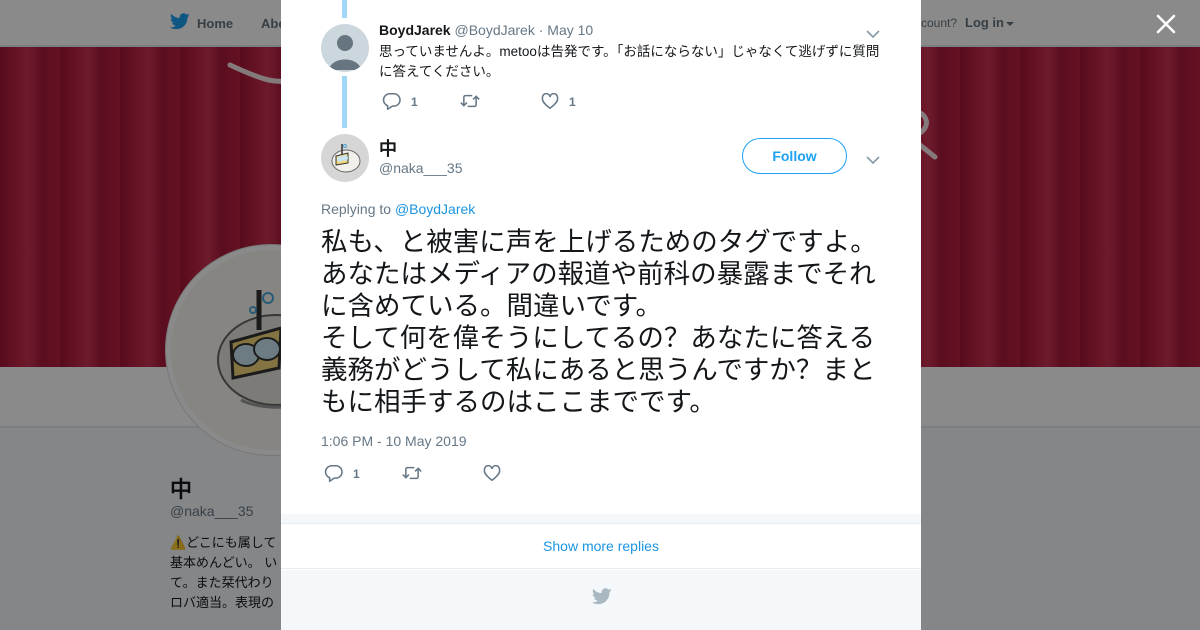  Describe the element at coordinates (344, 102) in the screenshot. I see `thread-connector` at that location.